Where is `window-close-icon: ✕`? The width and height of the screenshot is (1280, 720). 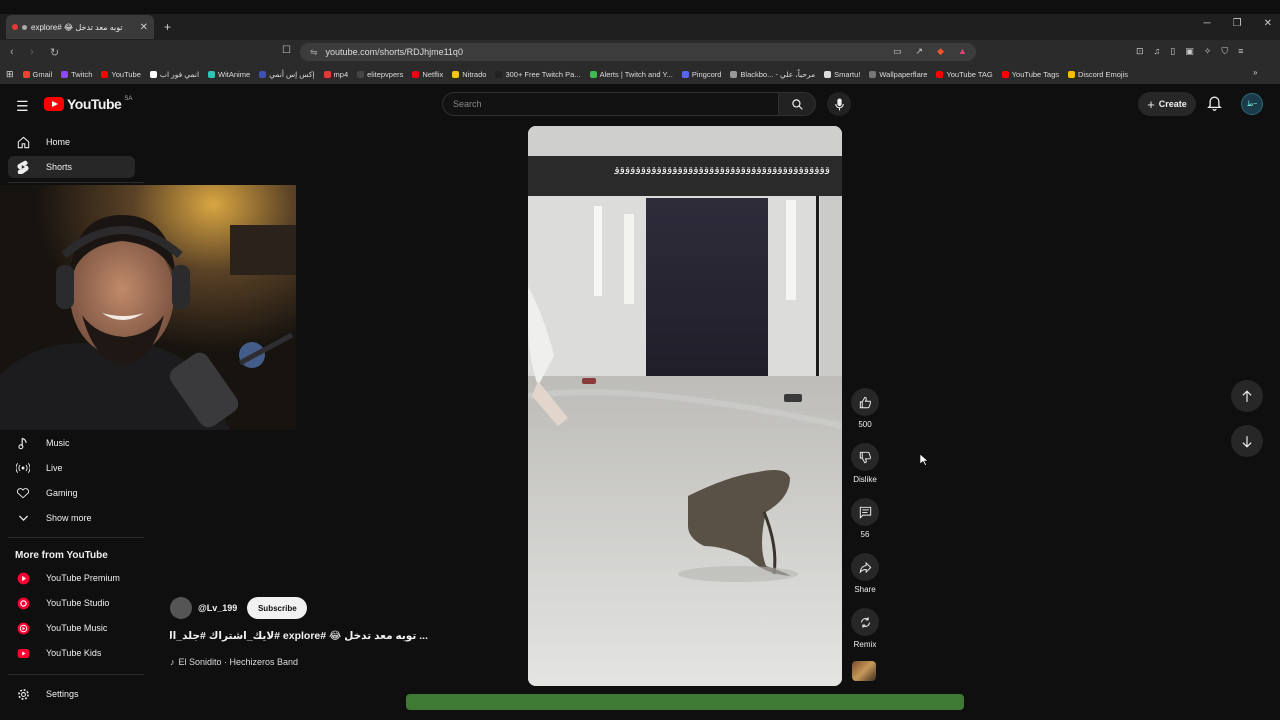 window-close-icon: ✕ is located at coordinates (1268, 23).